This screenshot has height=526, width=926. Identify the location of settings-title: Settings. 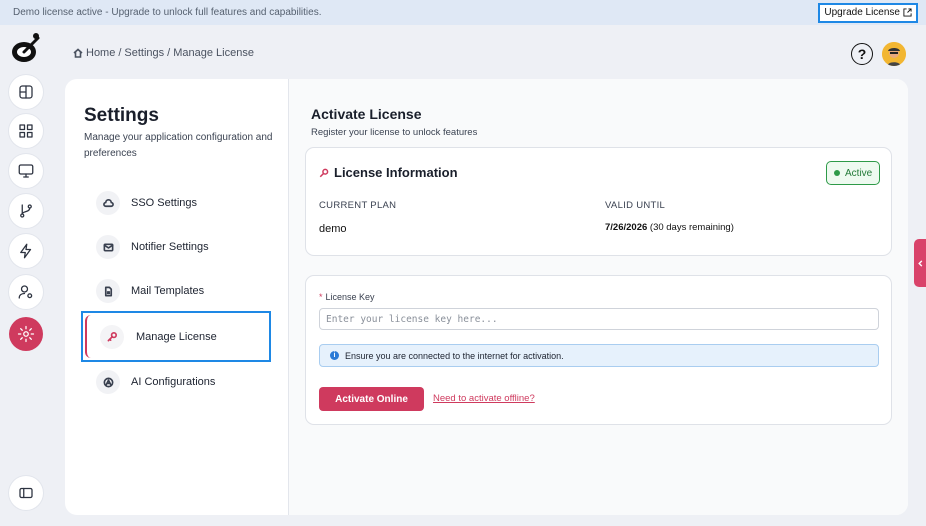
(121, 115).